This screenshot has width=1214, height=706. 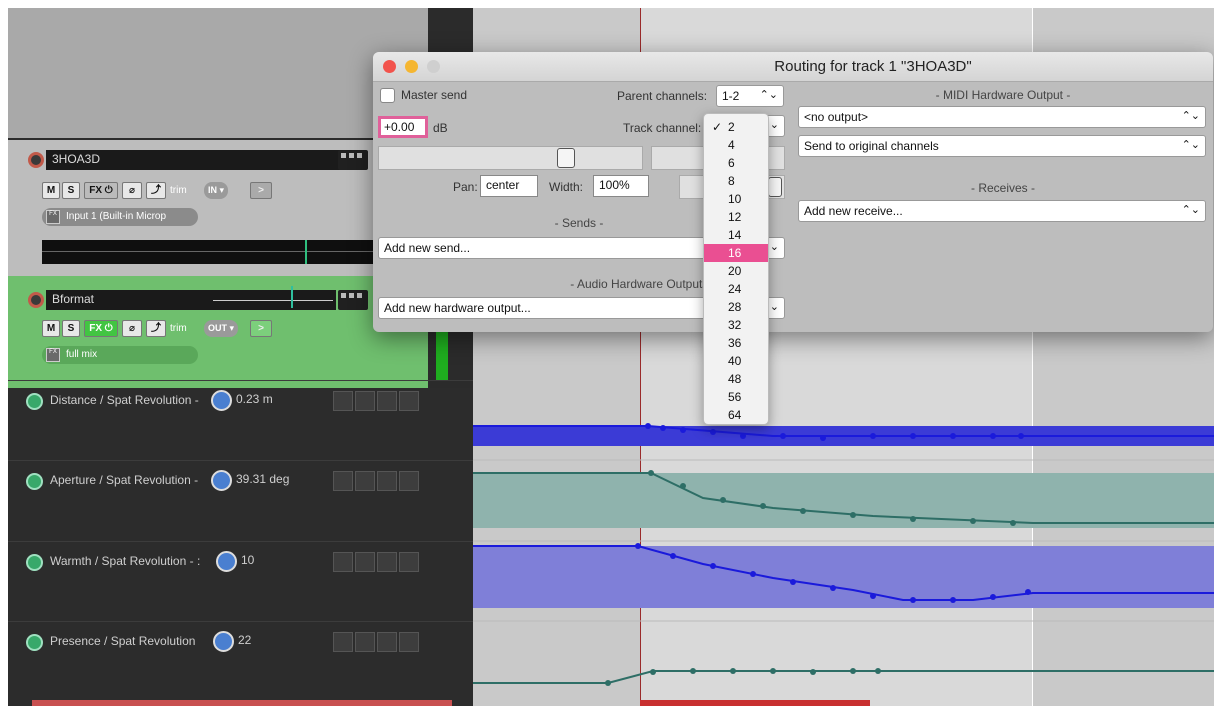 I want to click on input-button: IN ▾, so click(x=216, y=190).